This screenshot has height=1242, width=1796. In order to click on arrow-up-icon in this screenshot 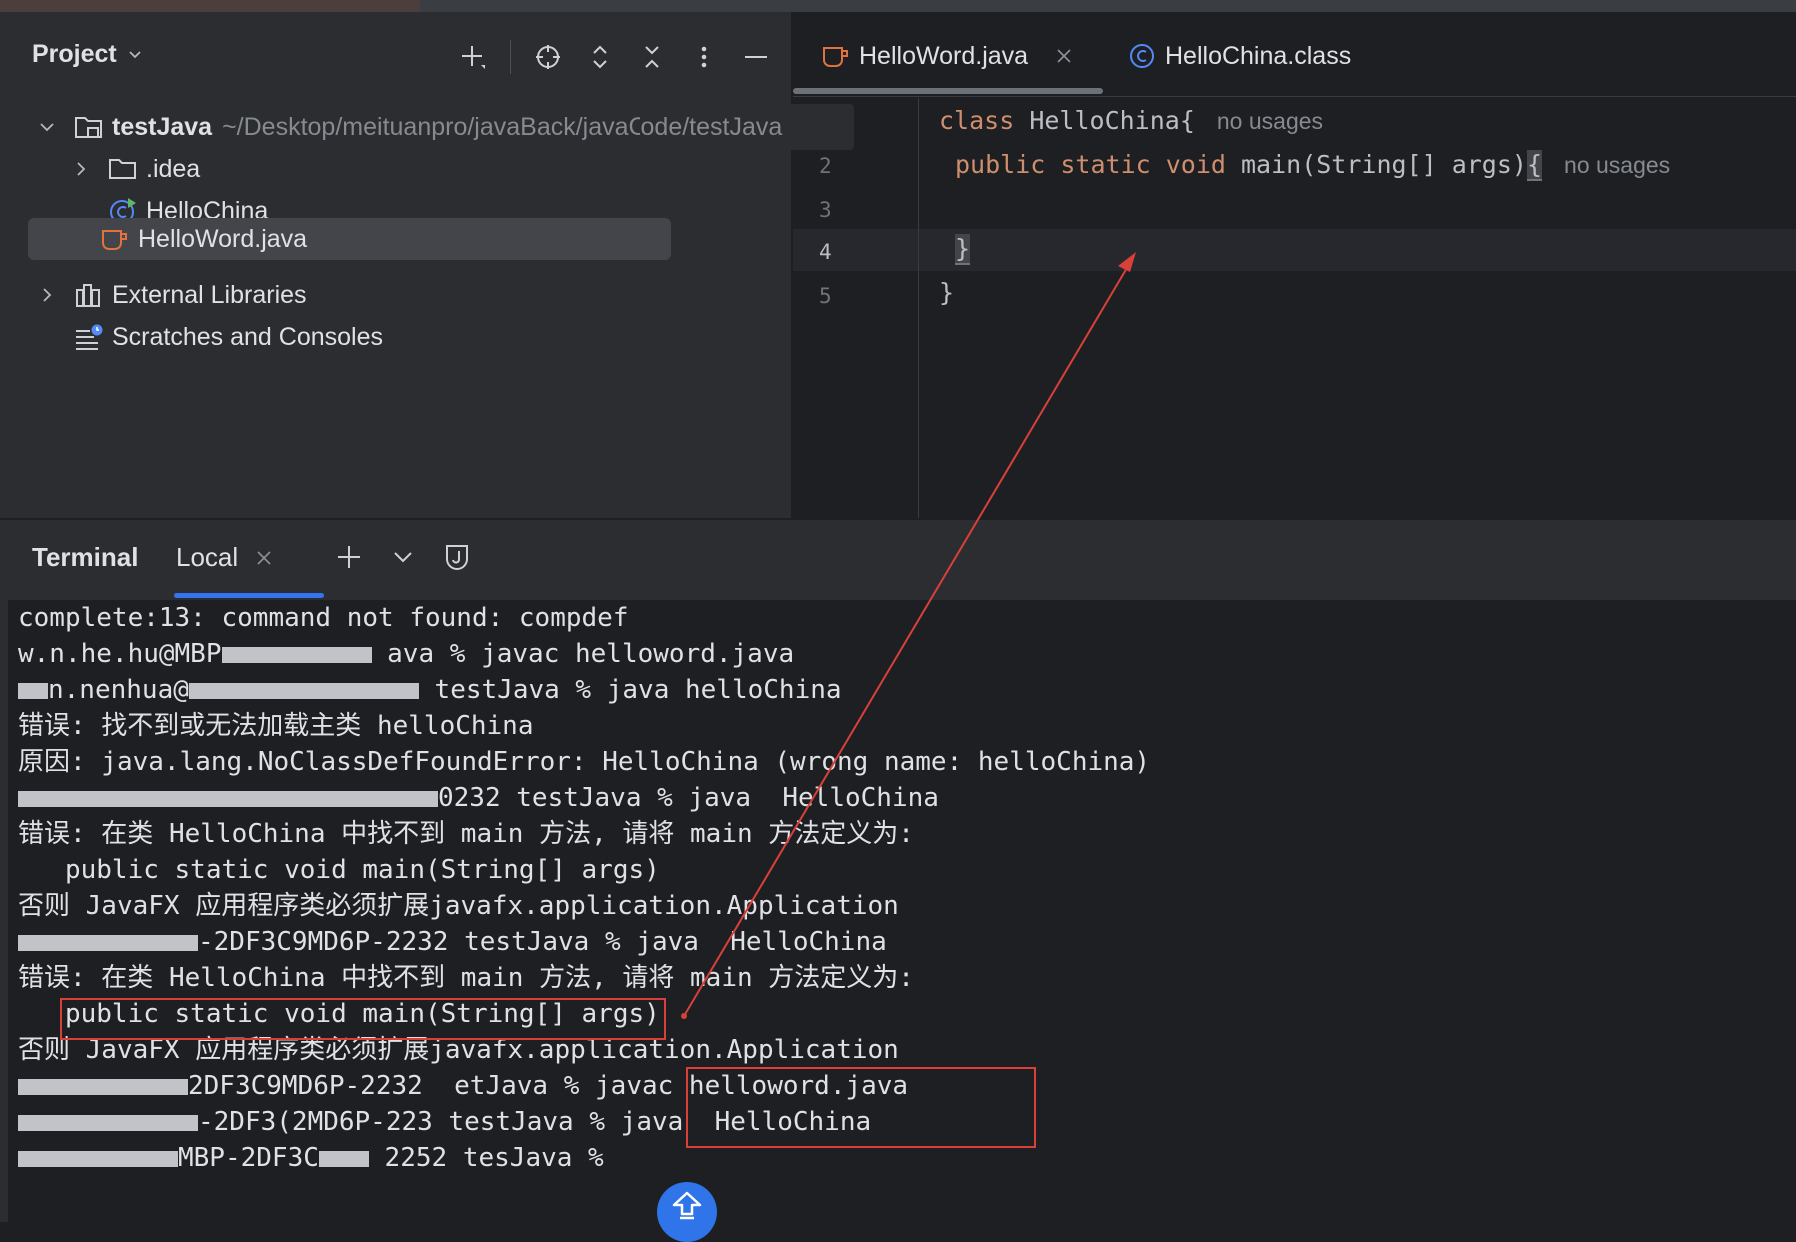, I will do `click(687, 1207)`.